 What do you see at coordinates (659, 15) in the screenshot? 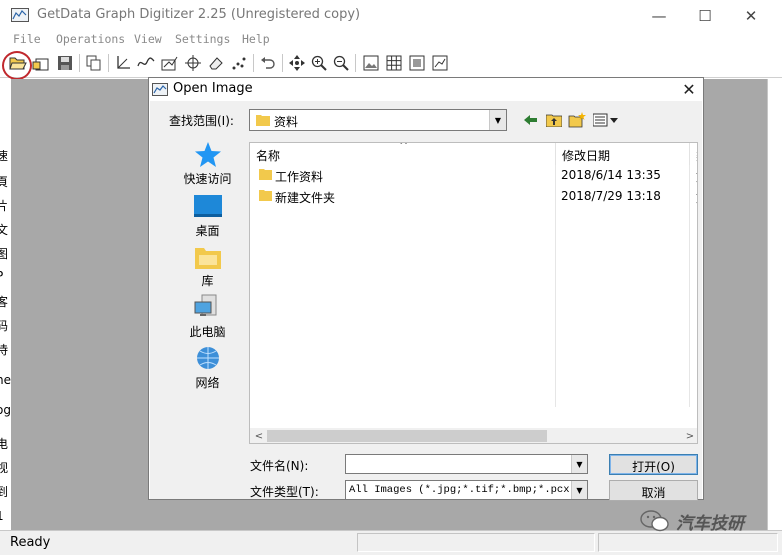
I see `minimize-button: —` at bounding box center [659, 15].